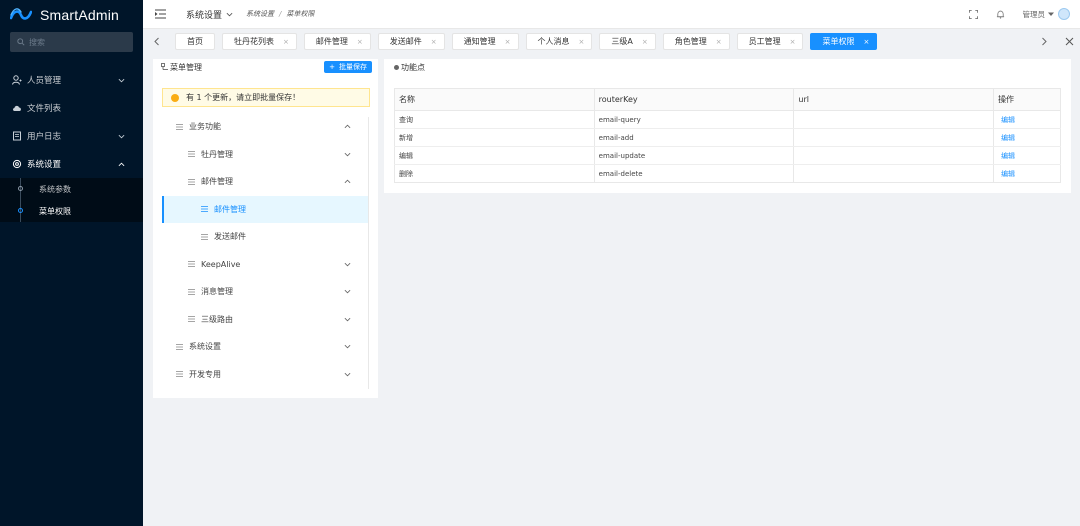 This screenshot has height=526, width=1080. I want to click on tree-node: 开发专用, so click(265, 375).